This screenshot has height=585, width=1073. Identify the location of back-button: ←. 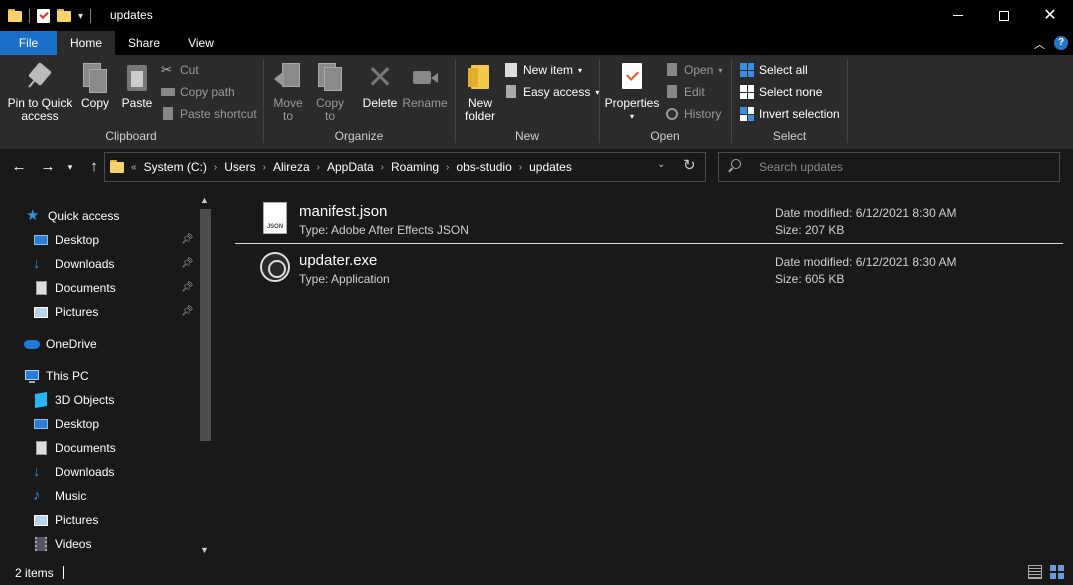
(19, 167).